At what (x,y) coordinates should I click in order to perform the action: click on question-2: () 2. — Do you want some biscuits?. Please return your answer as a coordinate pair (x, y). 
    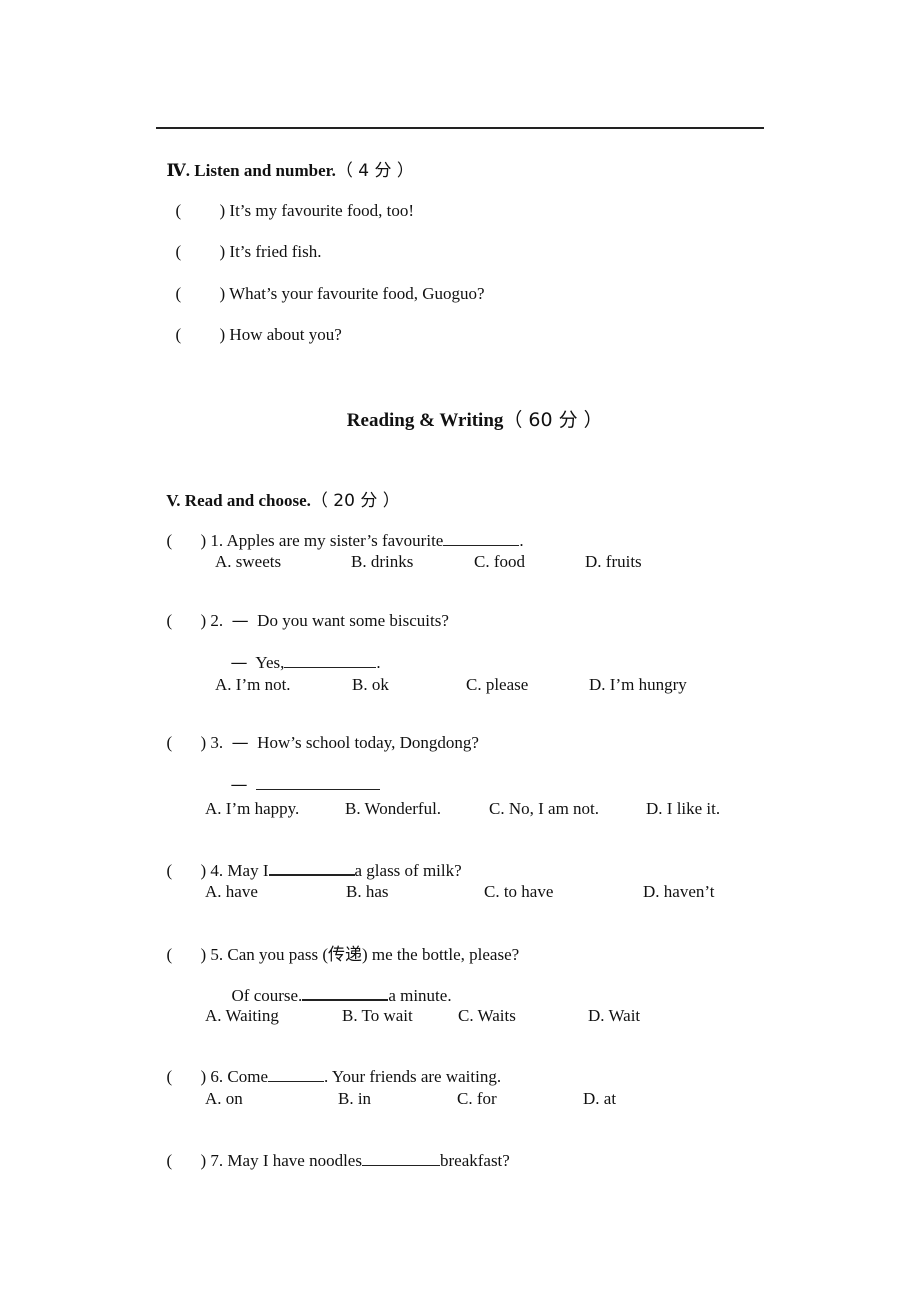
    Looking at the image, I should click on (307, 621).